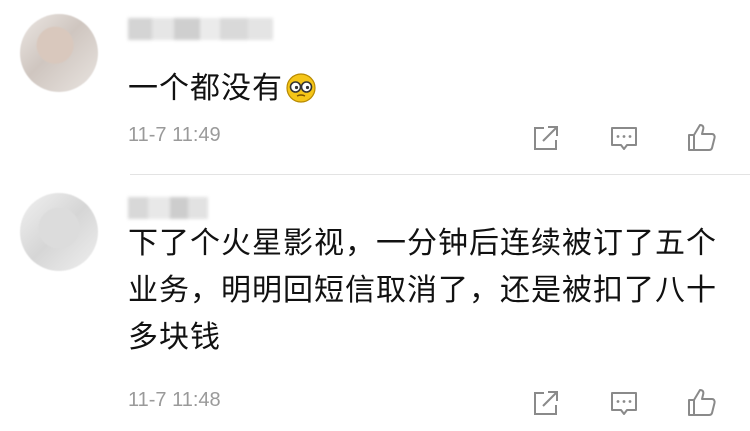 The width and height of the screenshot is (750, 431). What do you see at coordinates (205, 88) in the screenshot?
I see `comment-body: 一个都没有` at bounding box center [205, 88].